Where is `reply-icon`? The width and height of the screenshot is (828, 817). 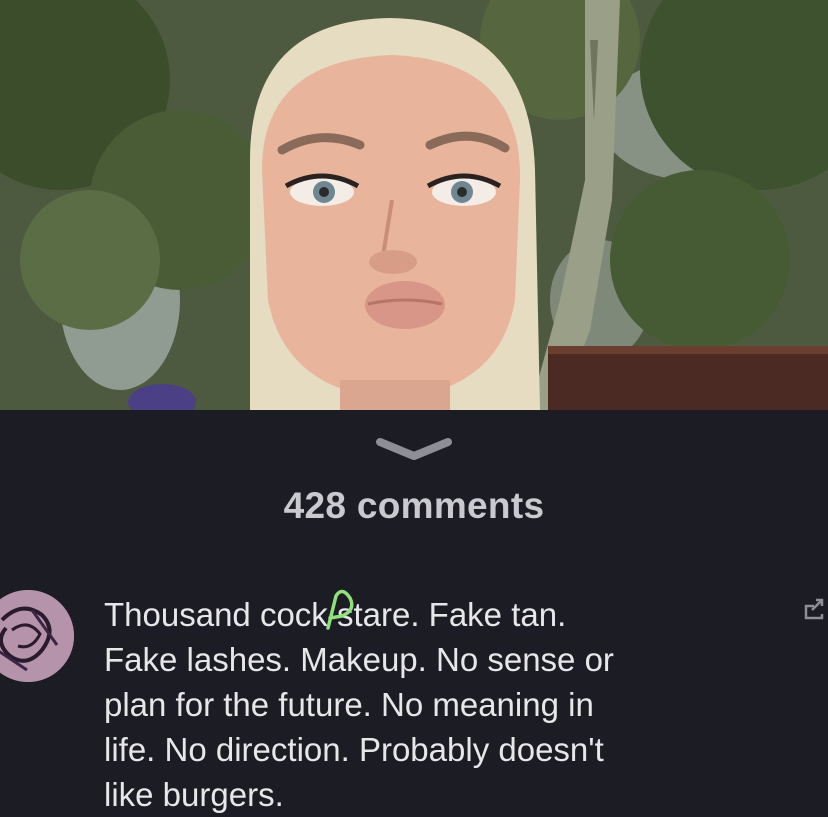 reply-icon is located at coordinates (814, 610).